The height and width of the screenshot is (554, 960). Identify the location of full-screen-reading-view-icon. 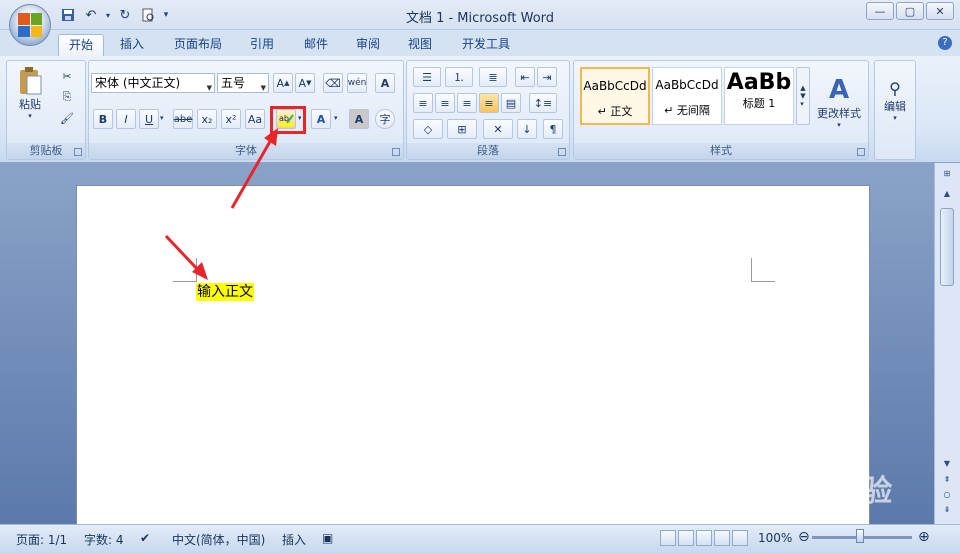
(686, 538).